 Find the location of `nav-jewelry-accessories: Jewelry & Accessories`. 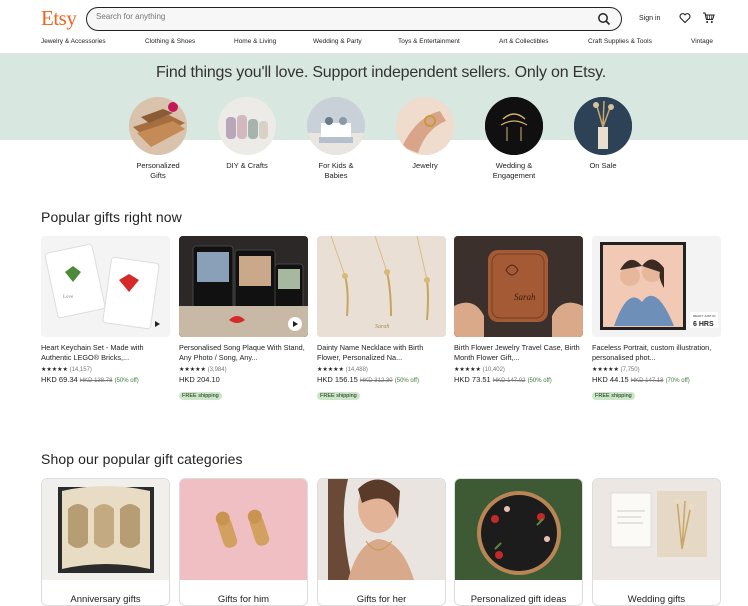

nav-jewelry-accessories: Jewelry & Accessories is located at coordinates (73, 41).